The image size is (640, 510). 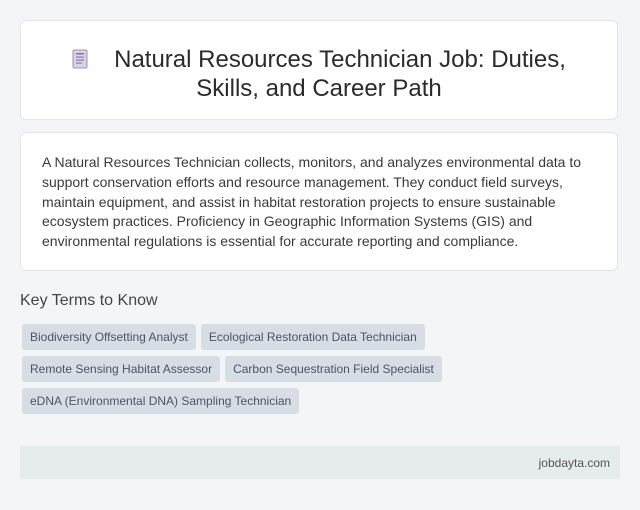 What do you see at coordinates (121, 369) in the screenshot?
I see `key-term-tag: Remote Sensing Habitat Assessor` at bounding box center [121, 369].